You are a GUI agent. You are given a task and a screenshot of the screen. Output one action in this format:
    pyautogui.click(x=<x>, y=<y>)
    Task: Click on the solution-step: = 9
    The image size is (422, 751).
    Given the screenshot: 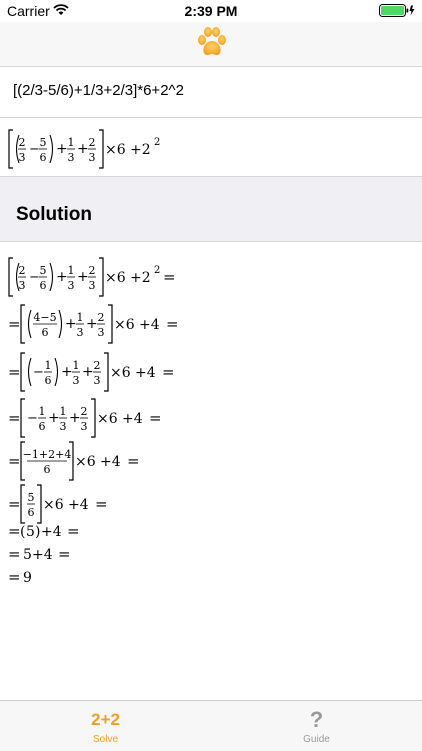 What is the action you would take?
    pyautogui.click(x=20, y=577)
    